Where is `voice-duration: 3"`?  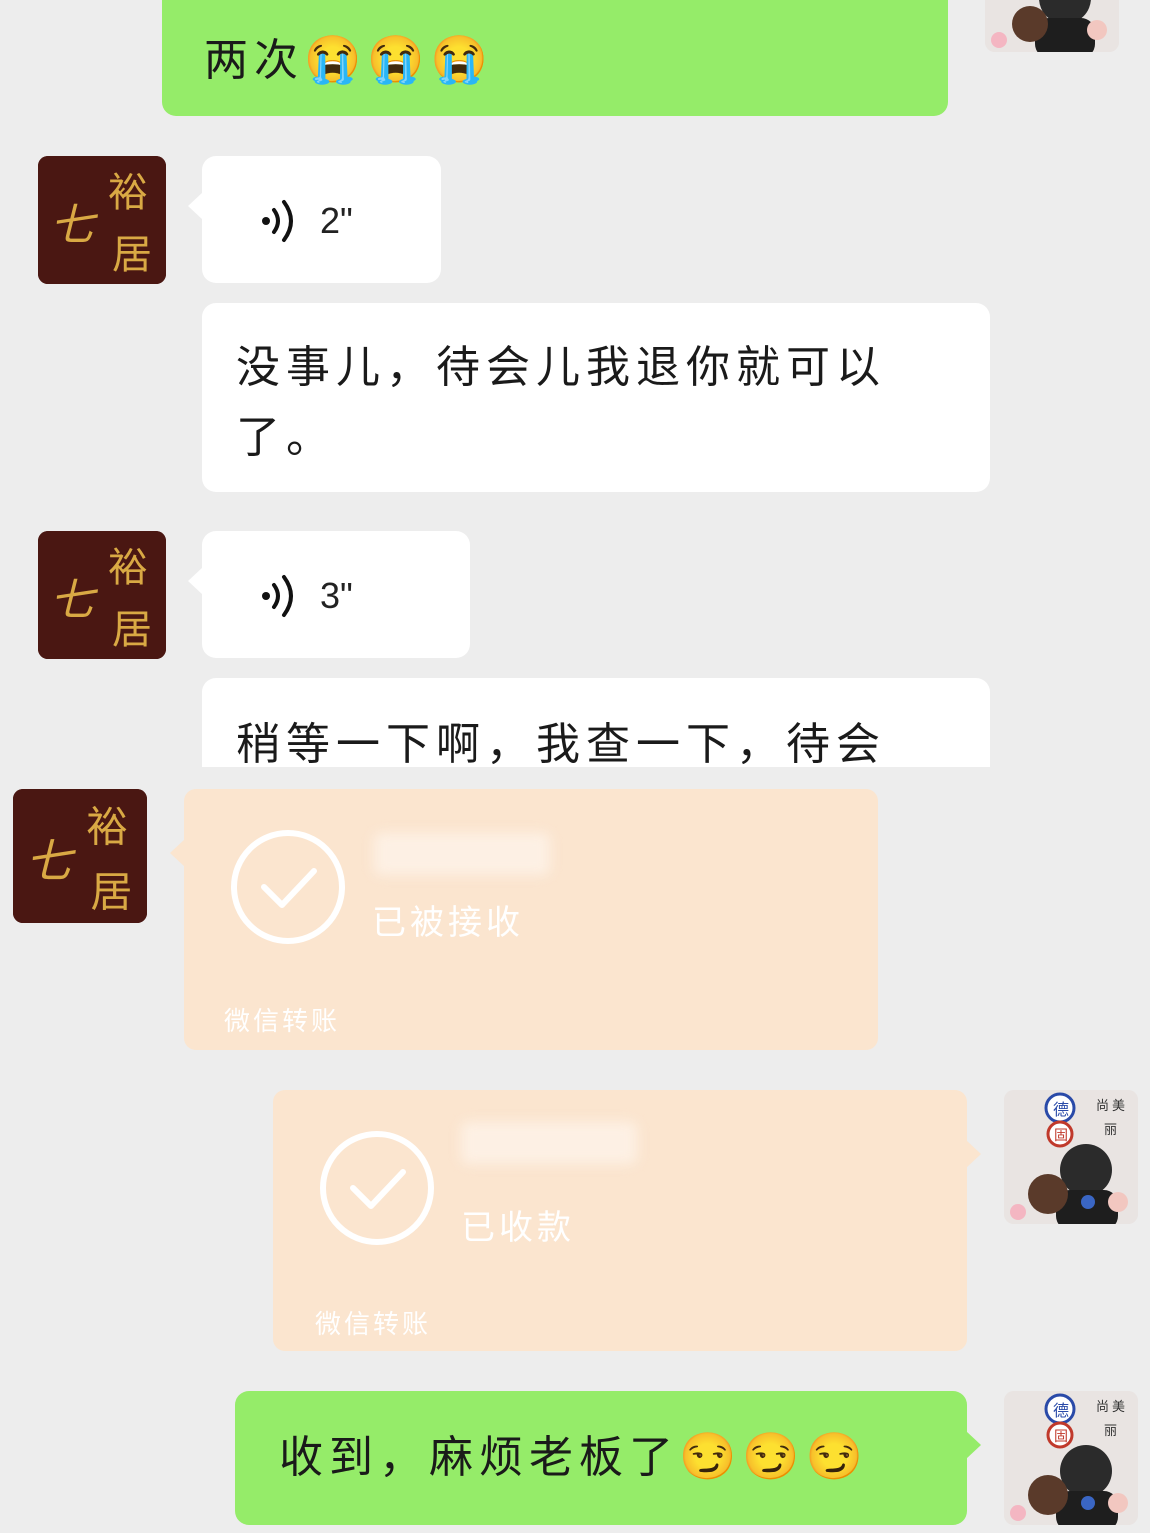 voice-duration: 3" is located at coordinates (336, 595).